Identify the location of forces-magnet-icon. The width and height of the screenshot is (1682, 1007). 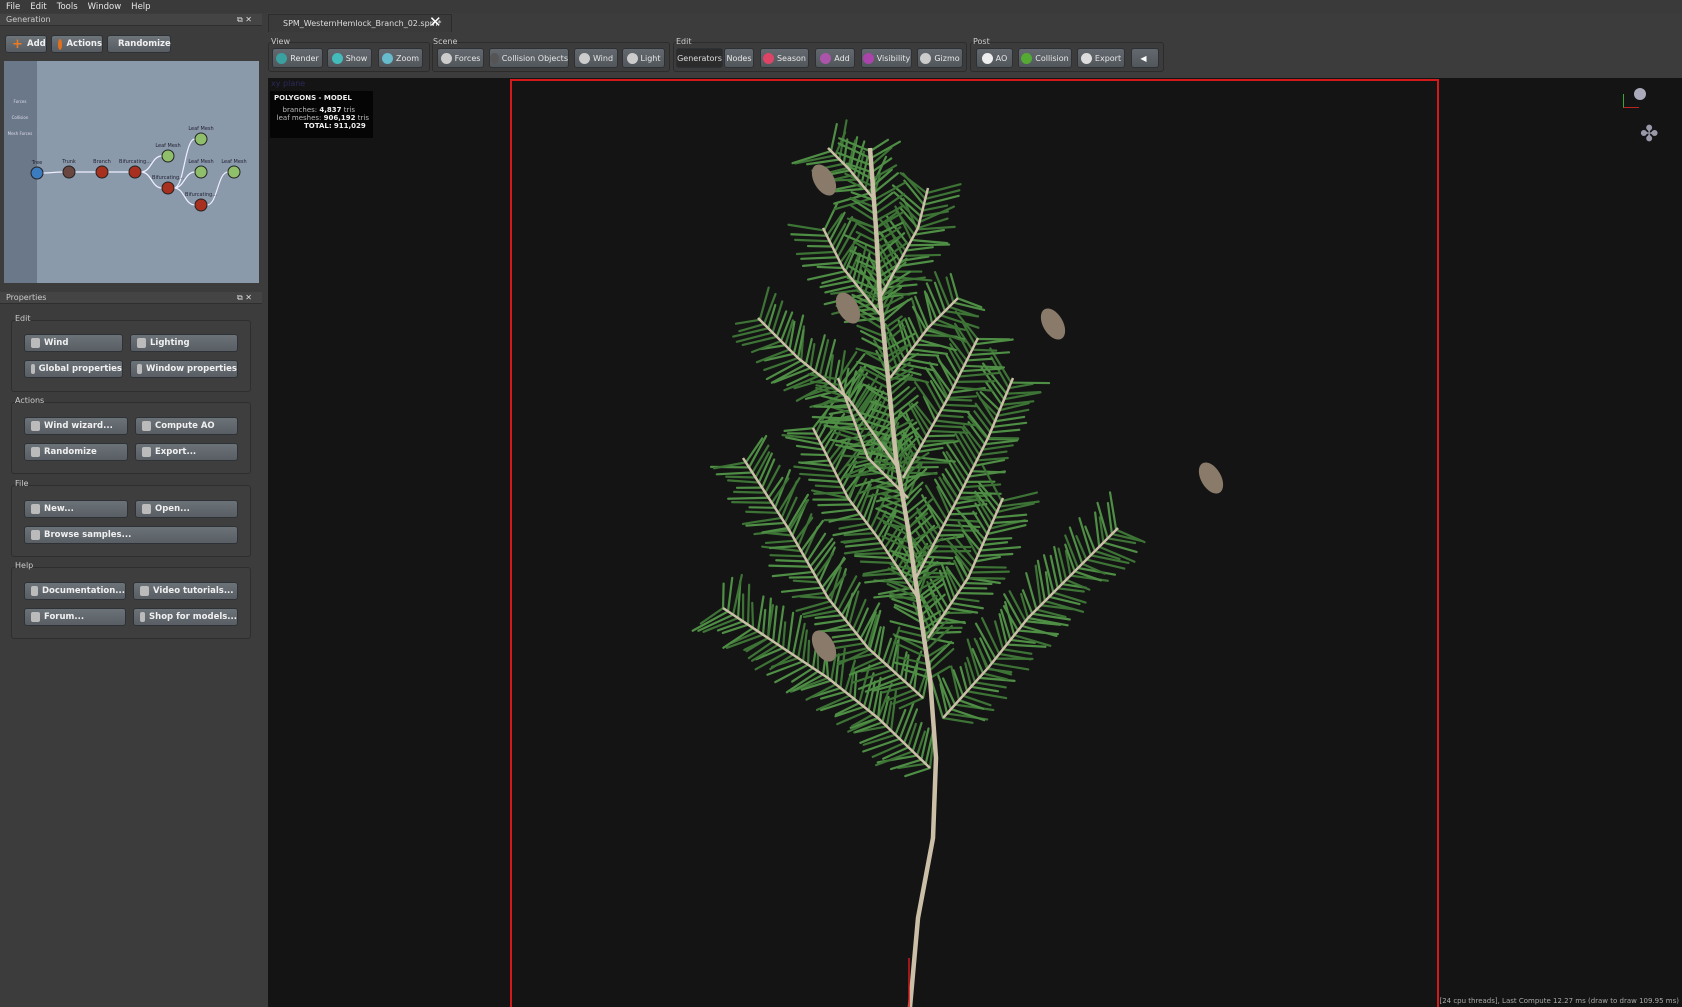
(446, 58).